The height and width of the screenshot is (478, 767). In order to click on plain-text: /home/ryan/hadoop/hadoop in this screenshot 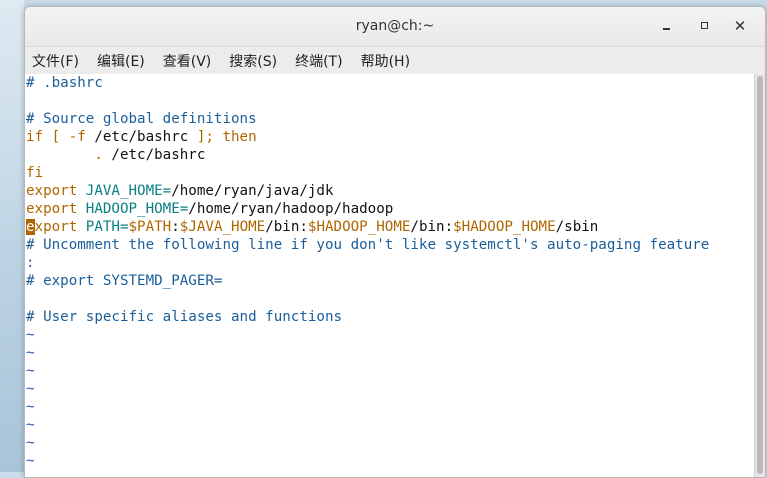, I will do `click(291, 209)`.